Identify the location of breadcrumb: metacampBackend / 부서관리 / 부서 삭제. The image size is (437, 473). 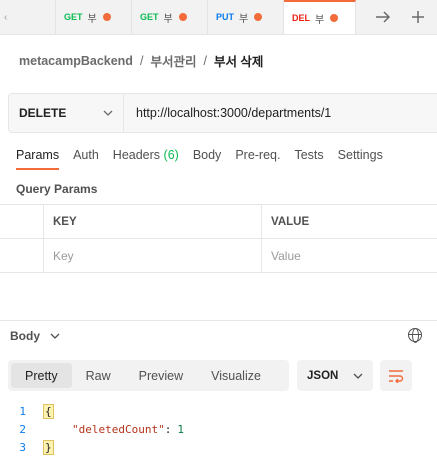
(141, 60).